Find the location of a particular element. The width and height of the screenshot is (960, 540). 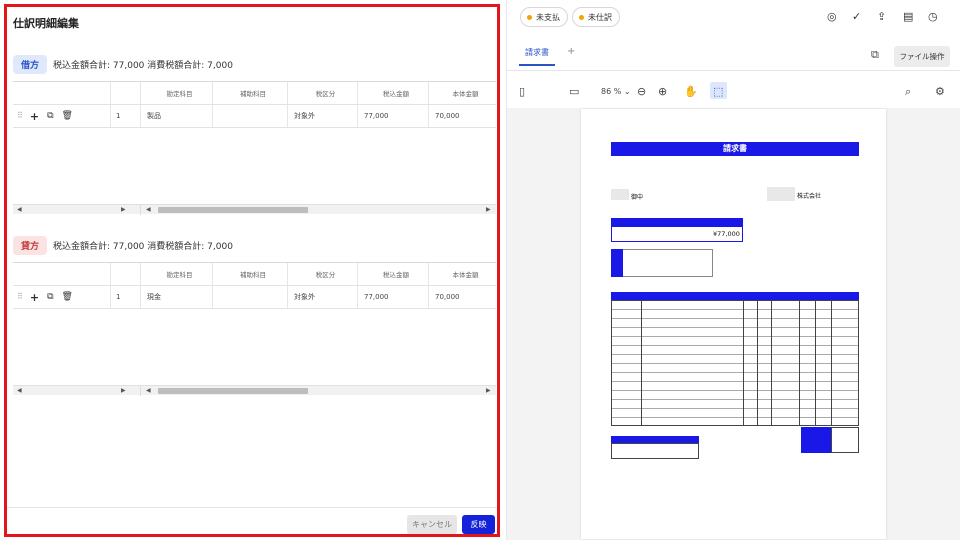

viewer-toolbar: ▯ ▭ 86 % ⌄ ⊖ ⊕ ✋ ⬚ ⌕ ⚙ is located at coordinates (733, 92).